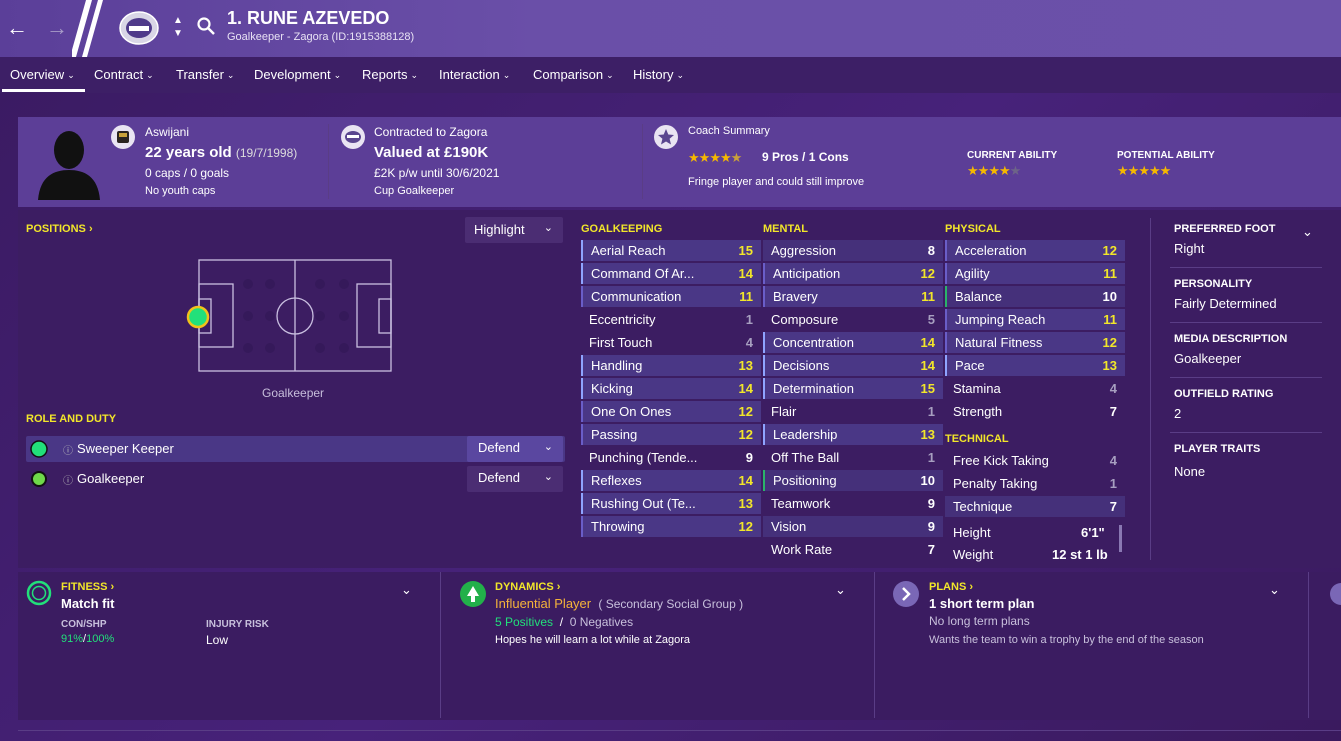 The image size is (1341, 741). I want to click on mental-attribute-row: Determination 15, so click(853, 388).